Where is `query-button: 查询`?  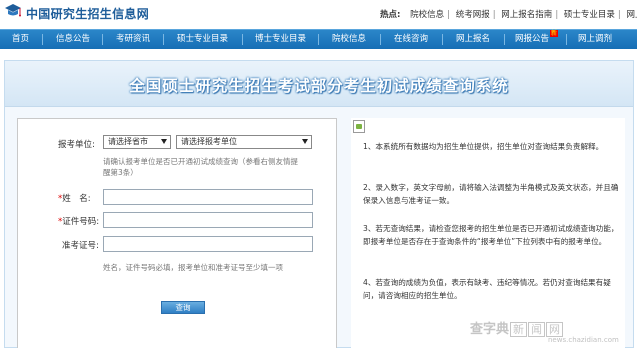 query-button: 查询 is located at coordinates (183, 307).